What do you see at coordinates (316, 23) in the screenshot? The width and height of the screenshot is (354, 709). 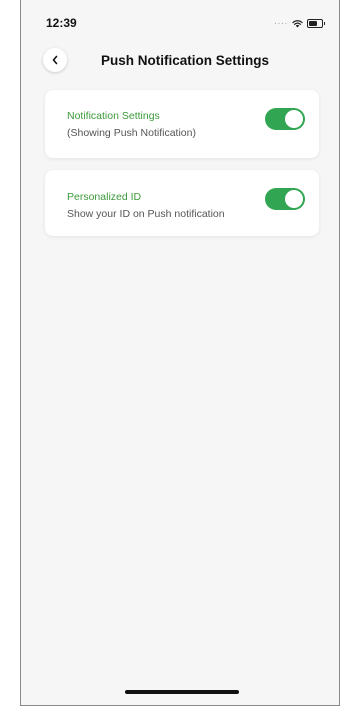 I see `battery-icon` at bounding box center [316, 23].